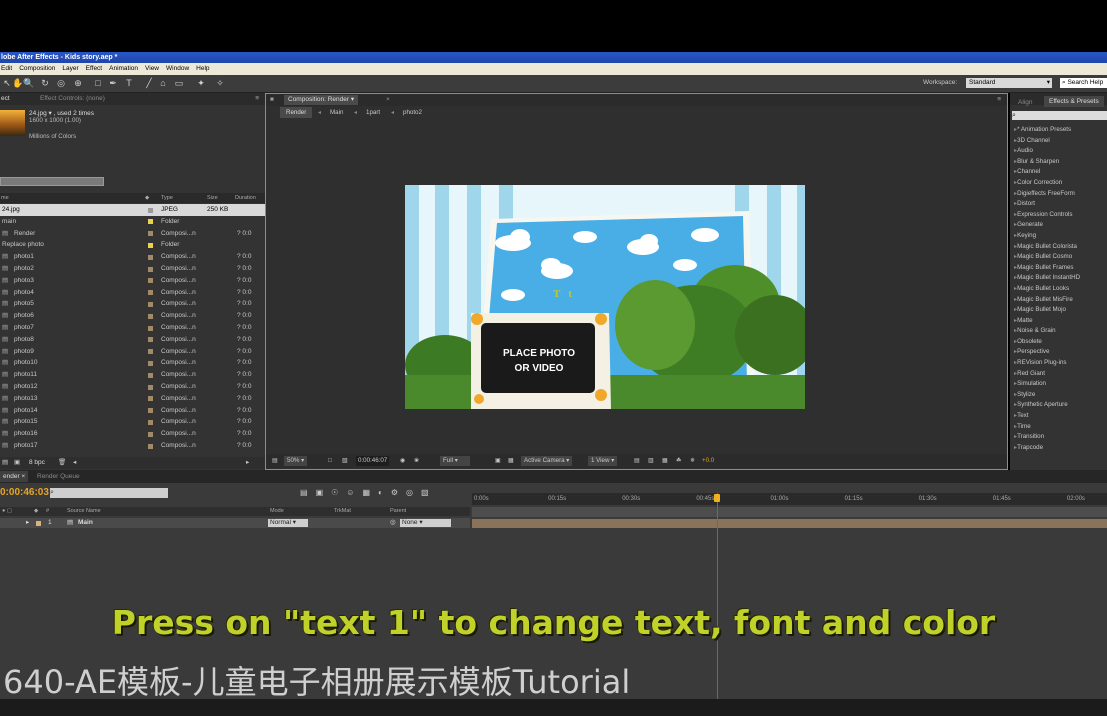 This screenshot has height=716, width=1107. What do you see at coordinates (132, 269) in the screenshot?
I see `project-item-row: ▤ photo2 Composi...n ? 0:0` at bounding box center [132, 269].